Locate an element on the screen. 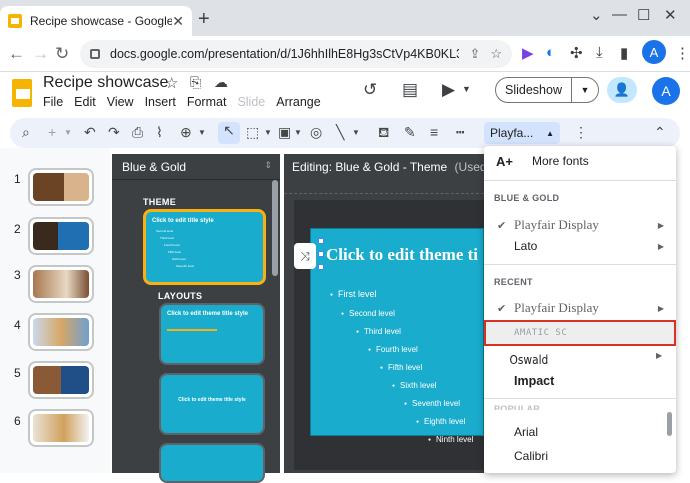 The image size is (690, 483). extensions-puzzle-icon: ✣ is located at coordinates (576, 53).